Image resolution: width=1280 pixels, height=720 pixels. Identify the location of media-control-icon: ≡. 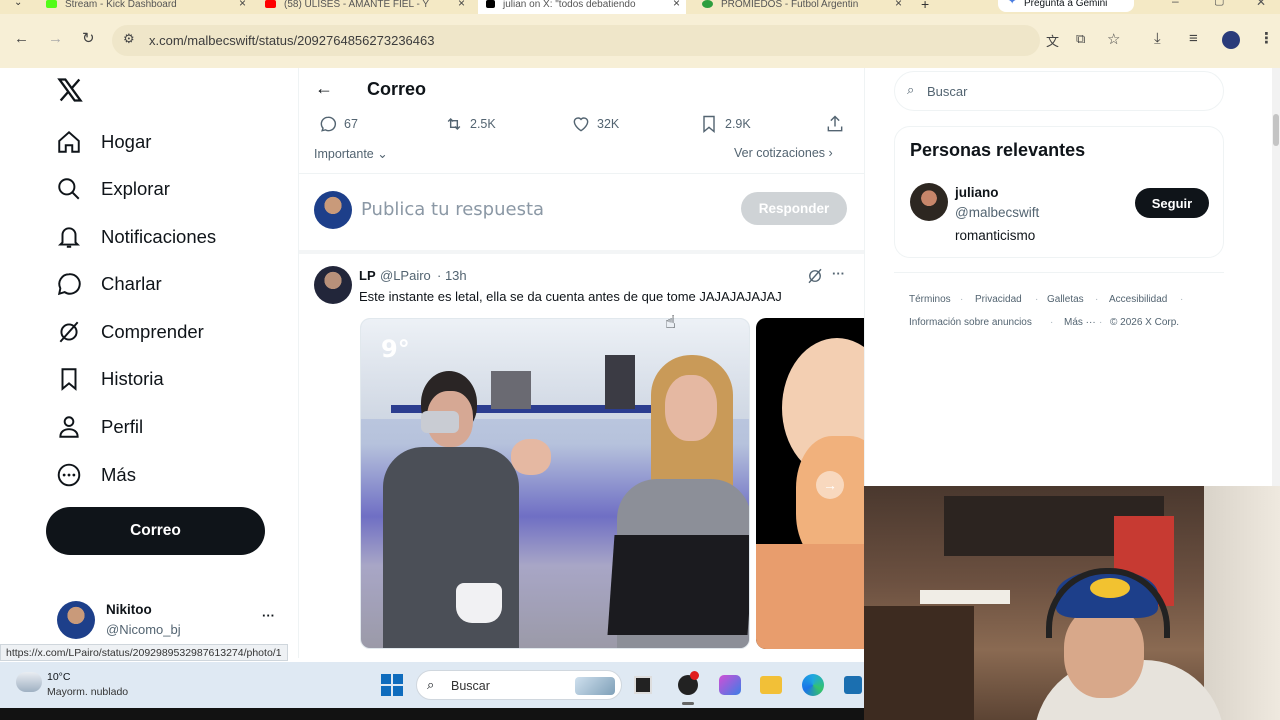
(1193, 38).